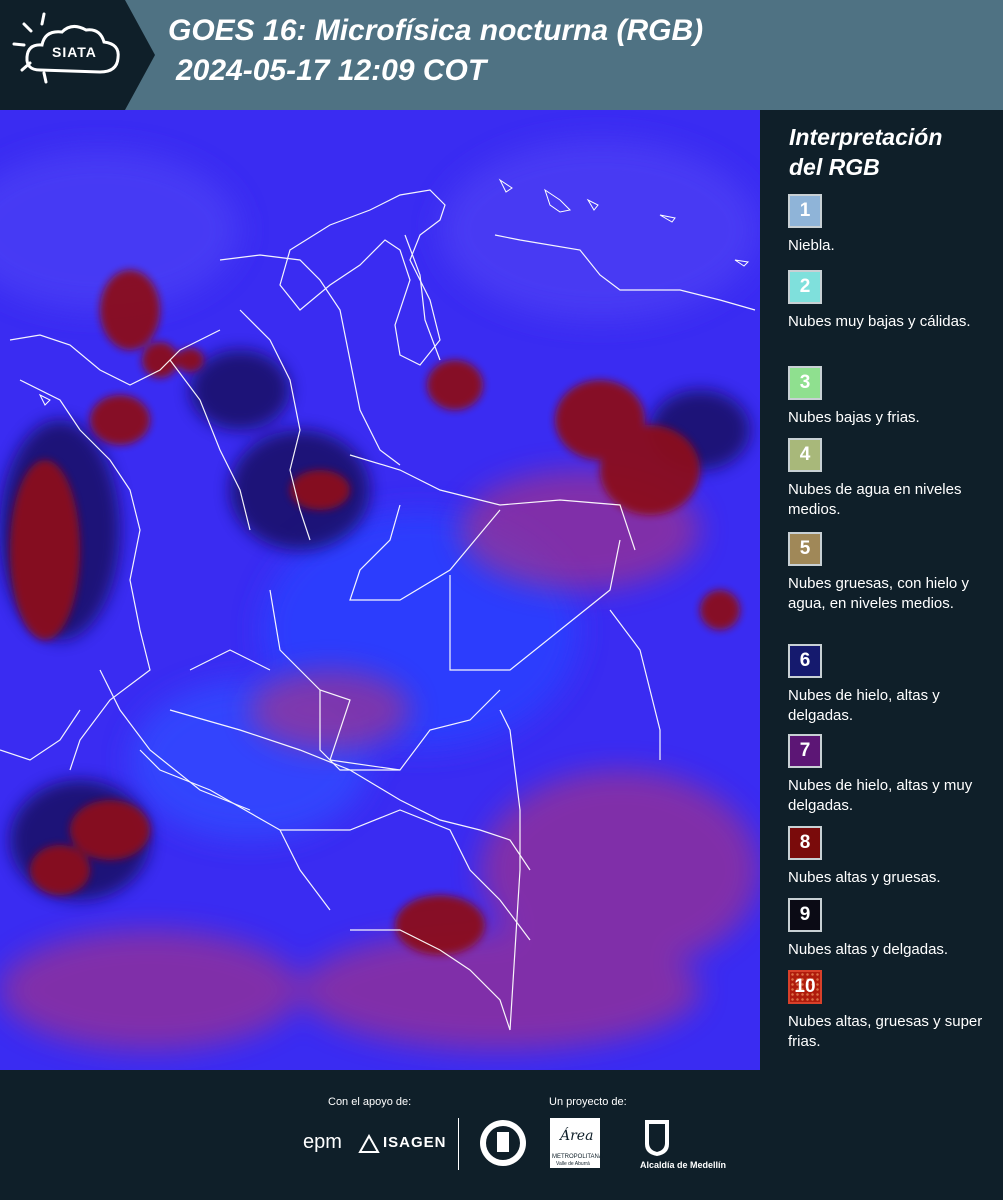 The image size is (1003, 1200). Describe the element at coordinates (805, 751) in the screenshot. I see `legend-swatch: 7` at that location.